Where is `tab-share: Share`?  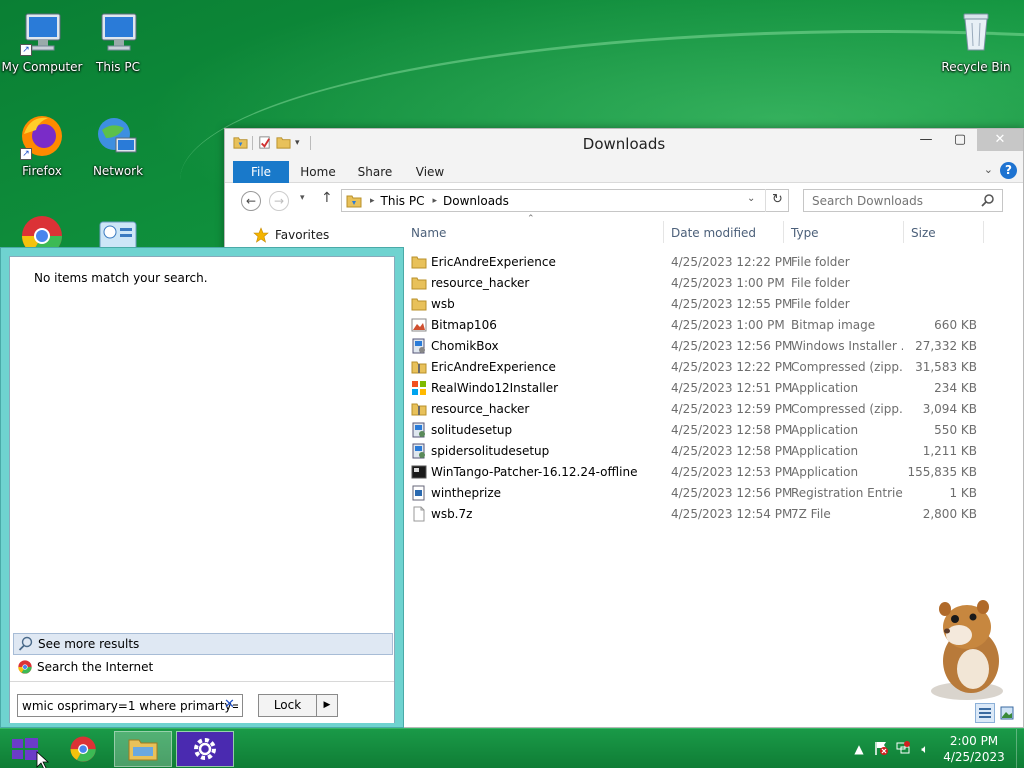 tab-share: Share is located at coordinates (375, 172).